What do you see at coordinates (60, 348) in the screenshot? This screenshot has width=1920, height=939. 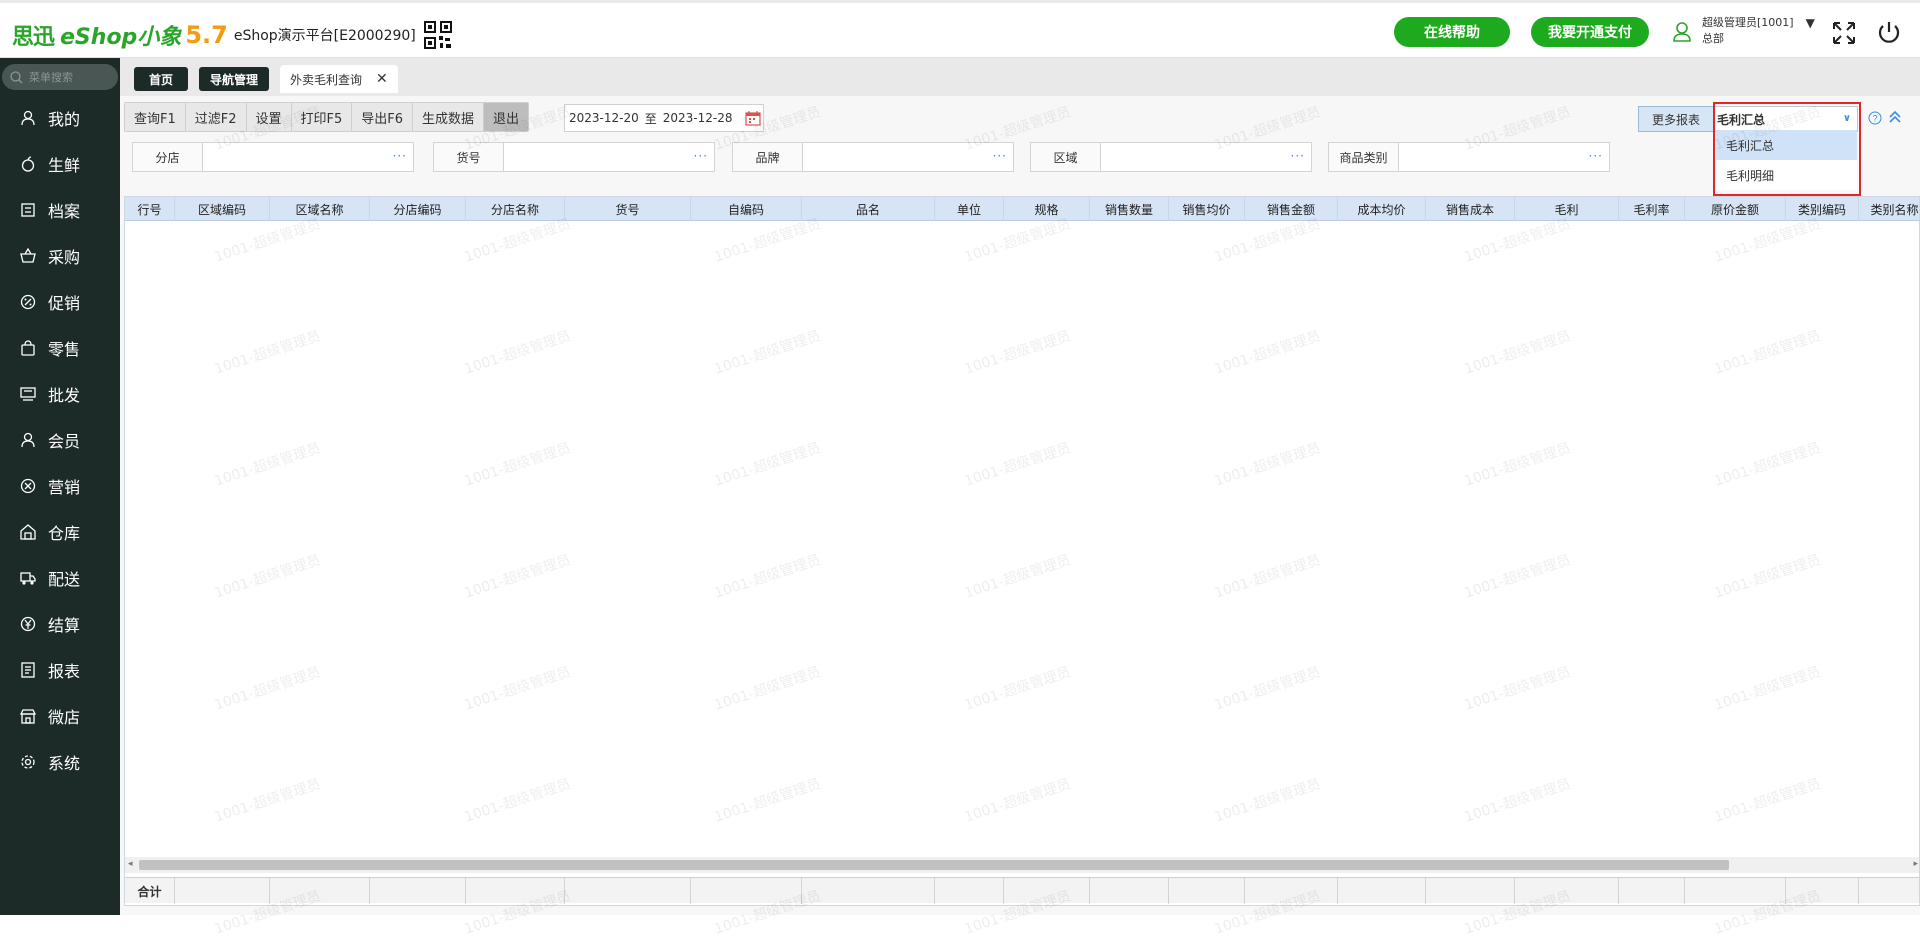 I see `sidebar-item: 零售` at bounding box center [60, 348].